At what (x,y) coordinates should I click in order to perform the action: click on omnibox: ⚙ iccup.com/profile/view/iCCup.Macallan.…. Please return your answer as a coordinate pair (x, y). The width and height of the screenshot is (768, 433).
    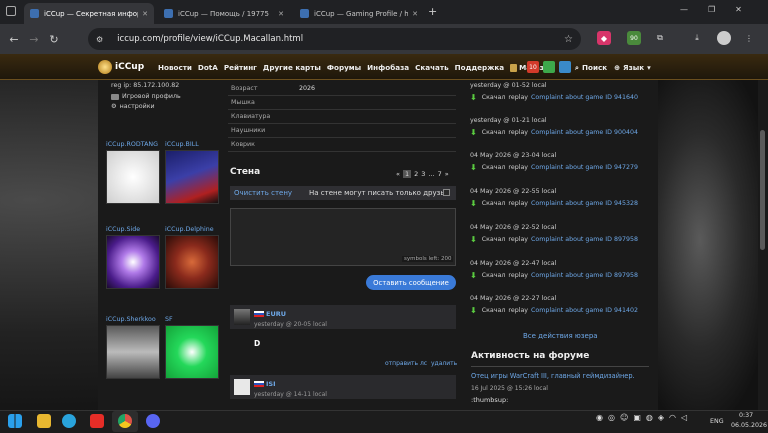
    Looking at the image, I should click on (334, 39).